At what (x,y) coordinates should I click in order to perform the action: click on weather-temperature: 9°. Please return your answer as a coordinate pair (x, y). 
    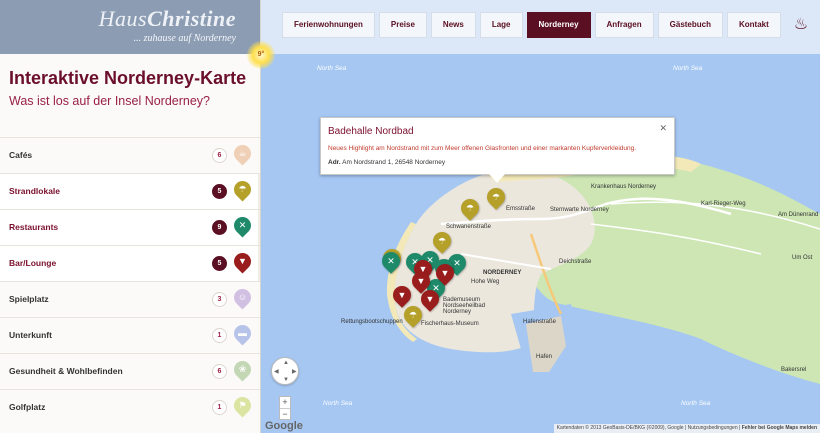
    Looking at the image, I should click on (261, 54).